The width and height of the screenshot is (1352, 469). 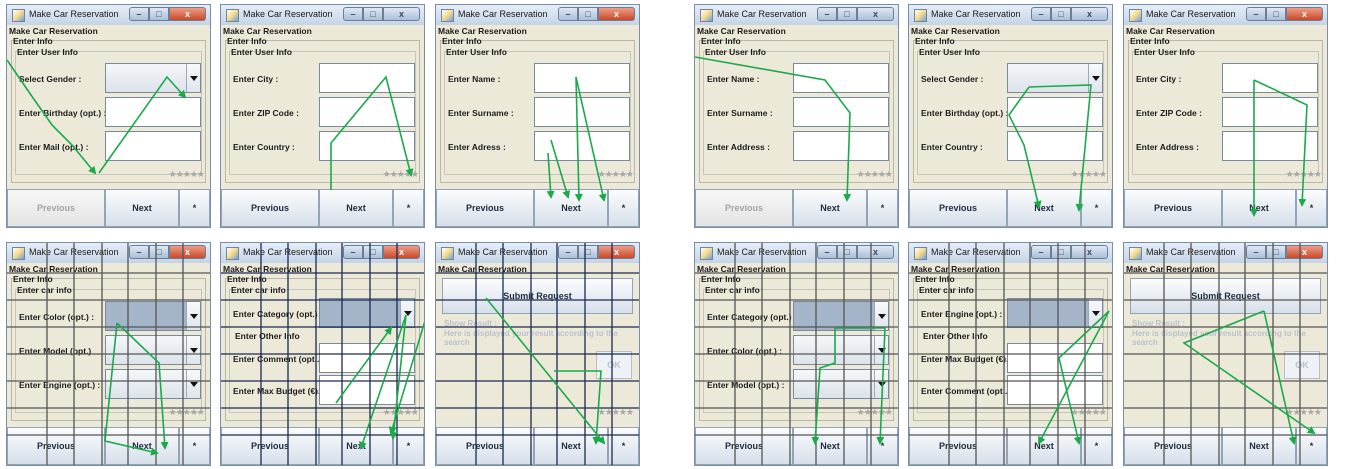 I want to click on combo-box-model, so click(x=153, y=350).